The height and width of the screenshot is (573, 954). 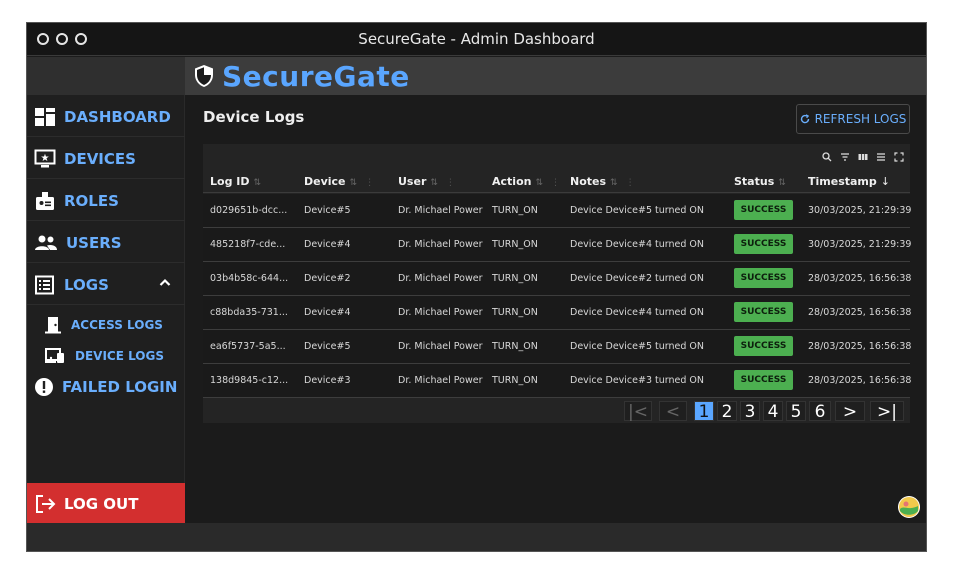 What do you see at coordinates (254, 117) in the screenshot?
I see `page-title: Device Logs` at bounding box center [254, 117].